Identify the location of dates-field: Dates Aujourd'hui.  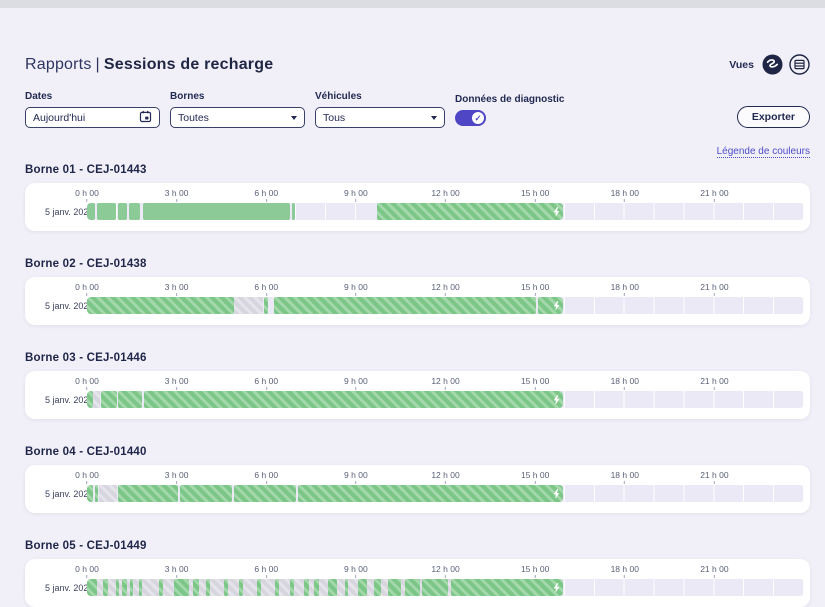
(92, 109).